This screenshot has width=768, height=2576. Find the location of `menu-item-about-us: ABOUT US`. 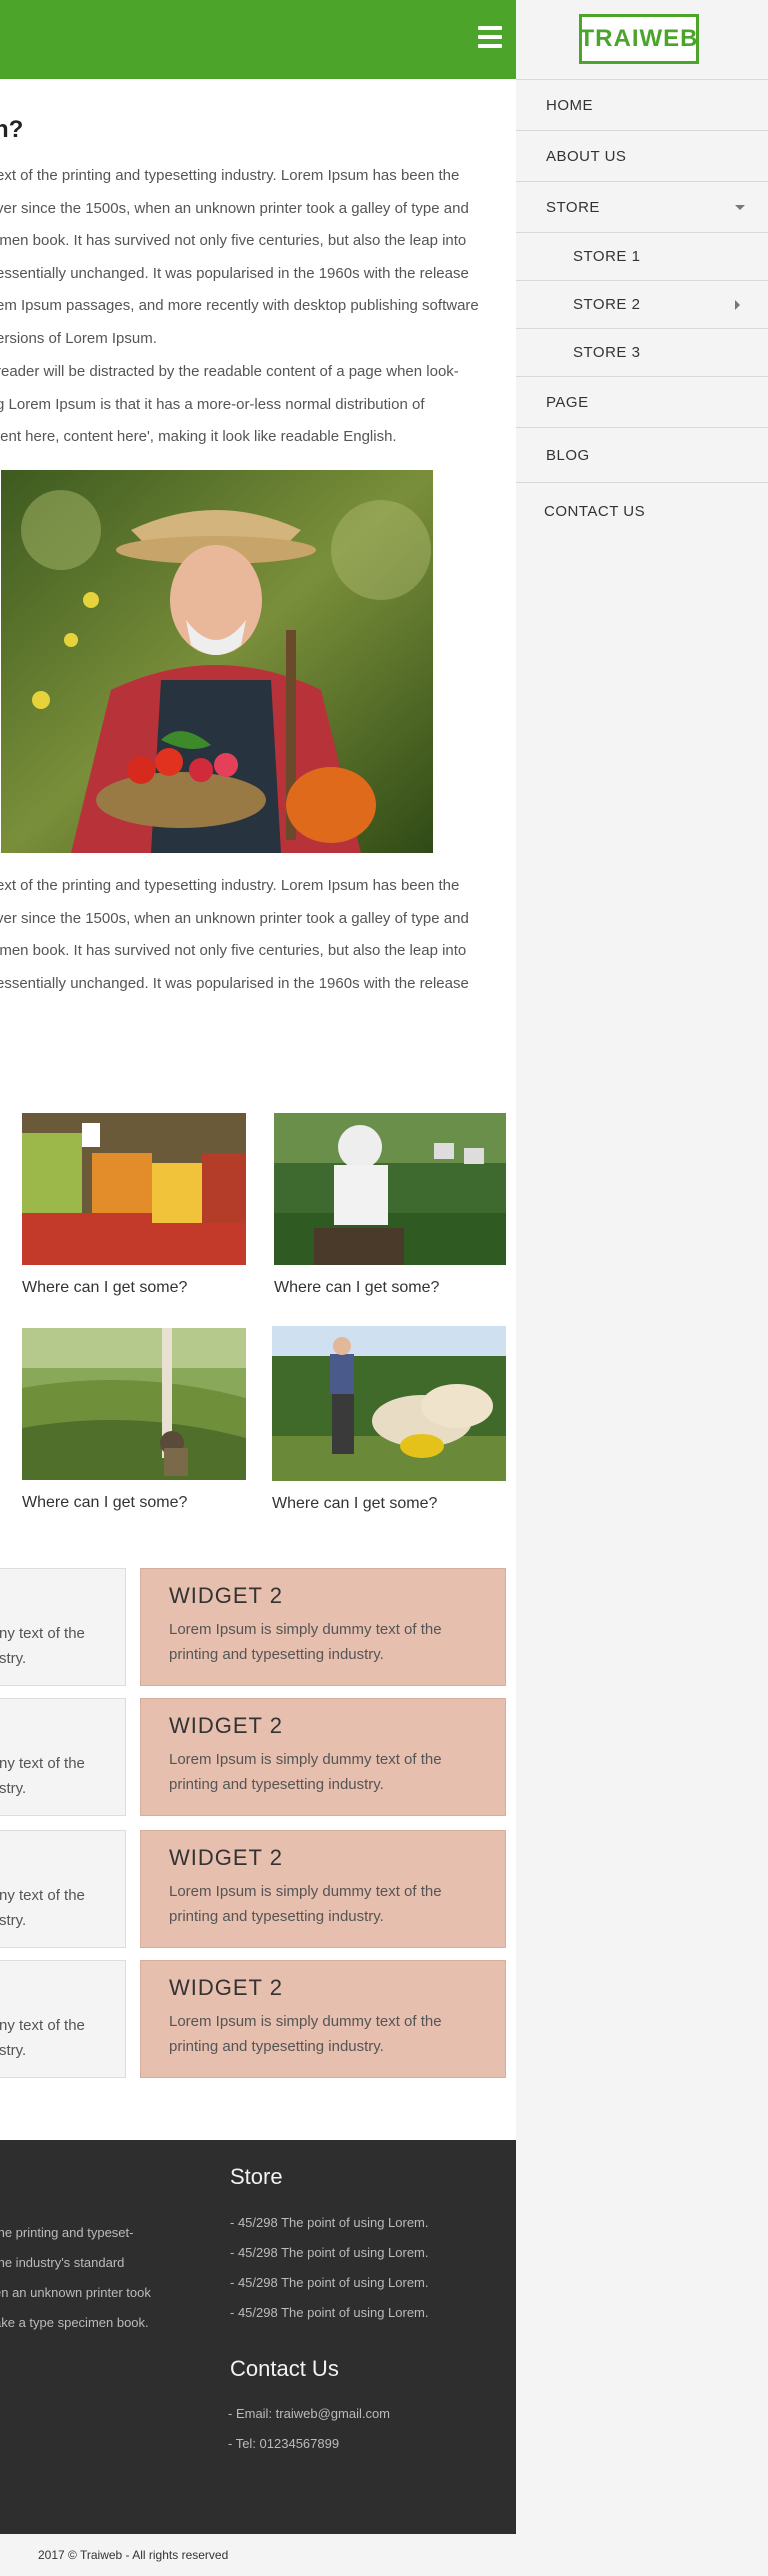

menu-item-about-us: ABOUT US is located at coordinates (642, 155).